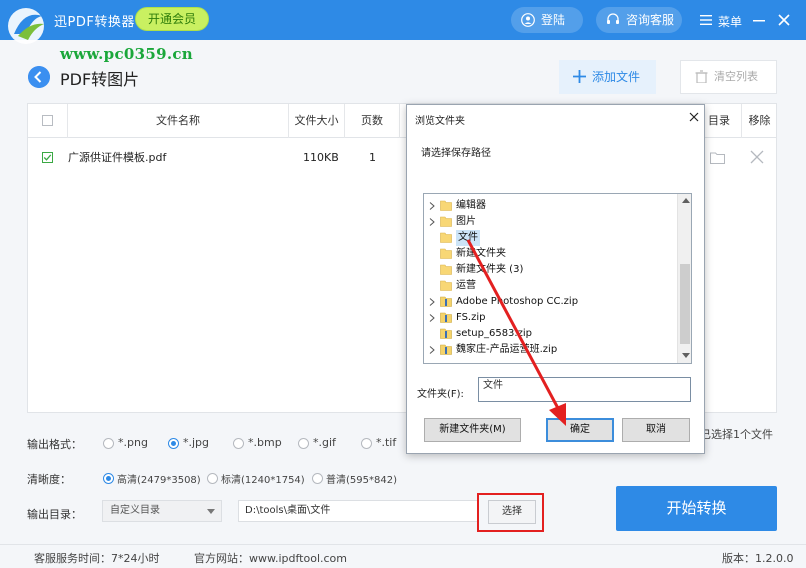 The image size is (806, 568). Describe the element at coordinates (372, 157) in the screenshot. I see `row-page-count: 1` at that location.